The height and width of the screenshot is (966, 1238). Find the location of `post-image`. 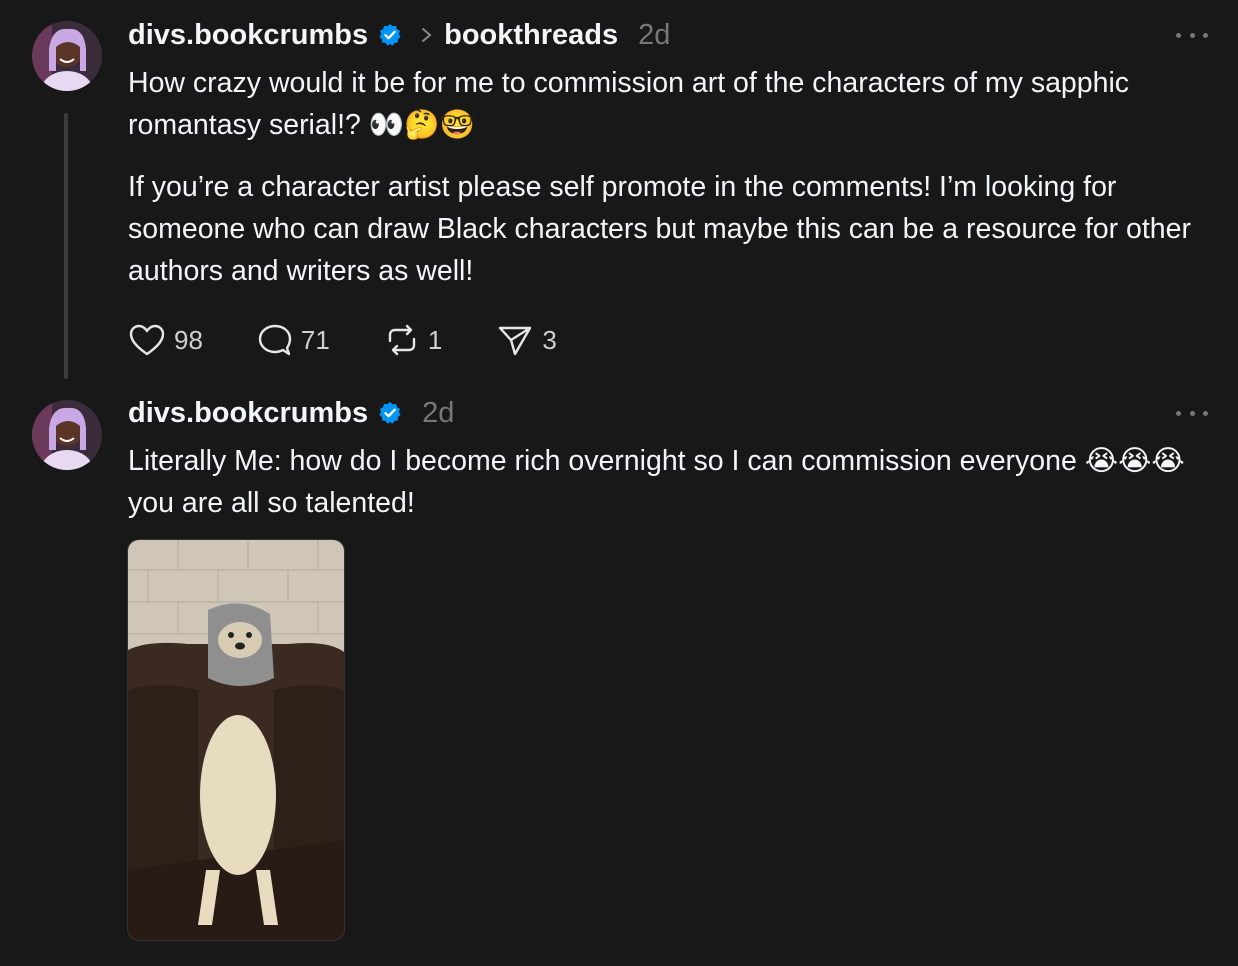

post-image is located at coordinates (236, 740).